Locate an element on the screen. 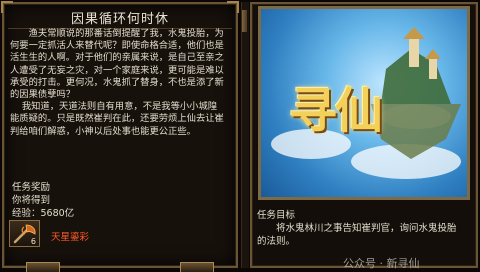  reward-item-slot: 6 is located at coordinates (24, 233).